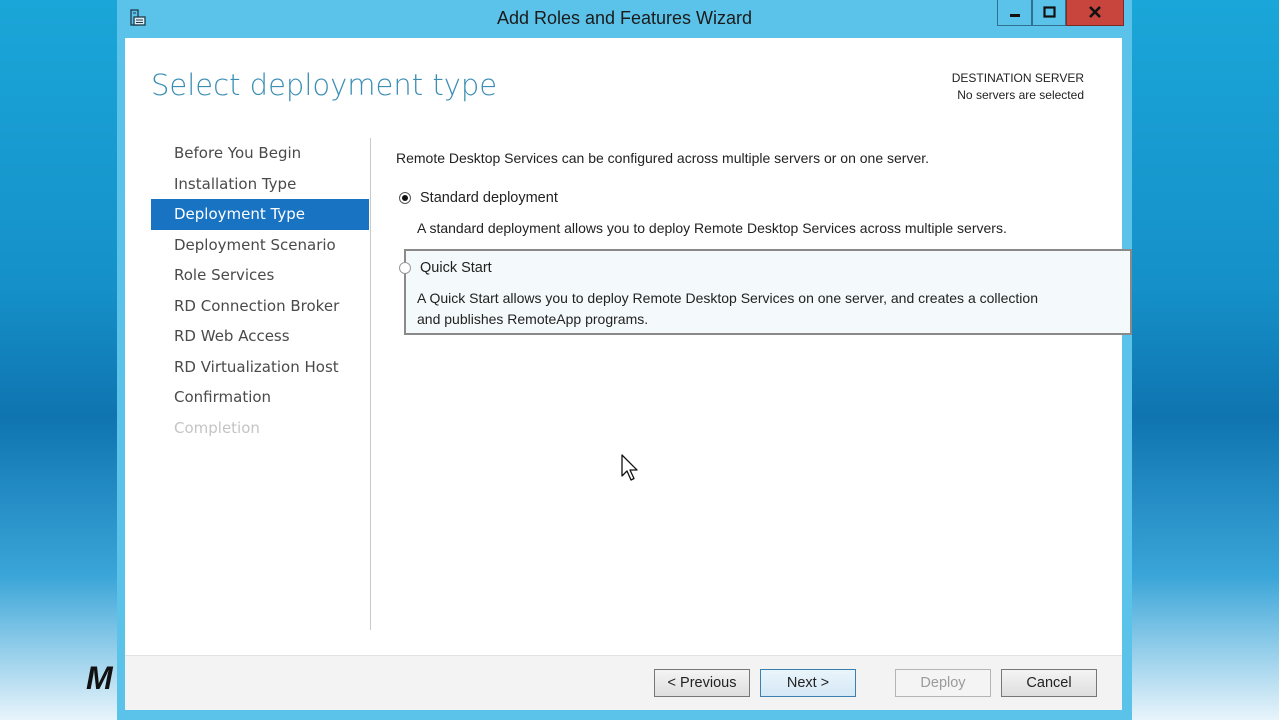 The image size is (1279, 720). Describe the element at coordinates (99, 678) in the screenshot. I see `background-brand-text: M` at that location.